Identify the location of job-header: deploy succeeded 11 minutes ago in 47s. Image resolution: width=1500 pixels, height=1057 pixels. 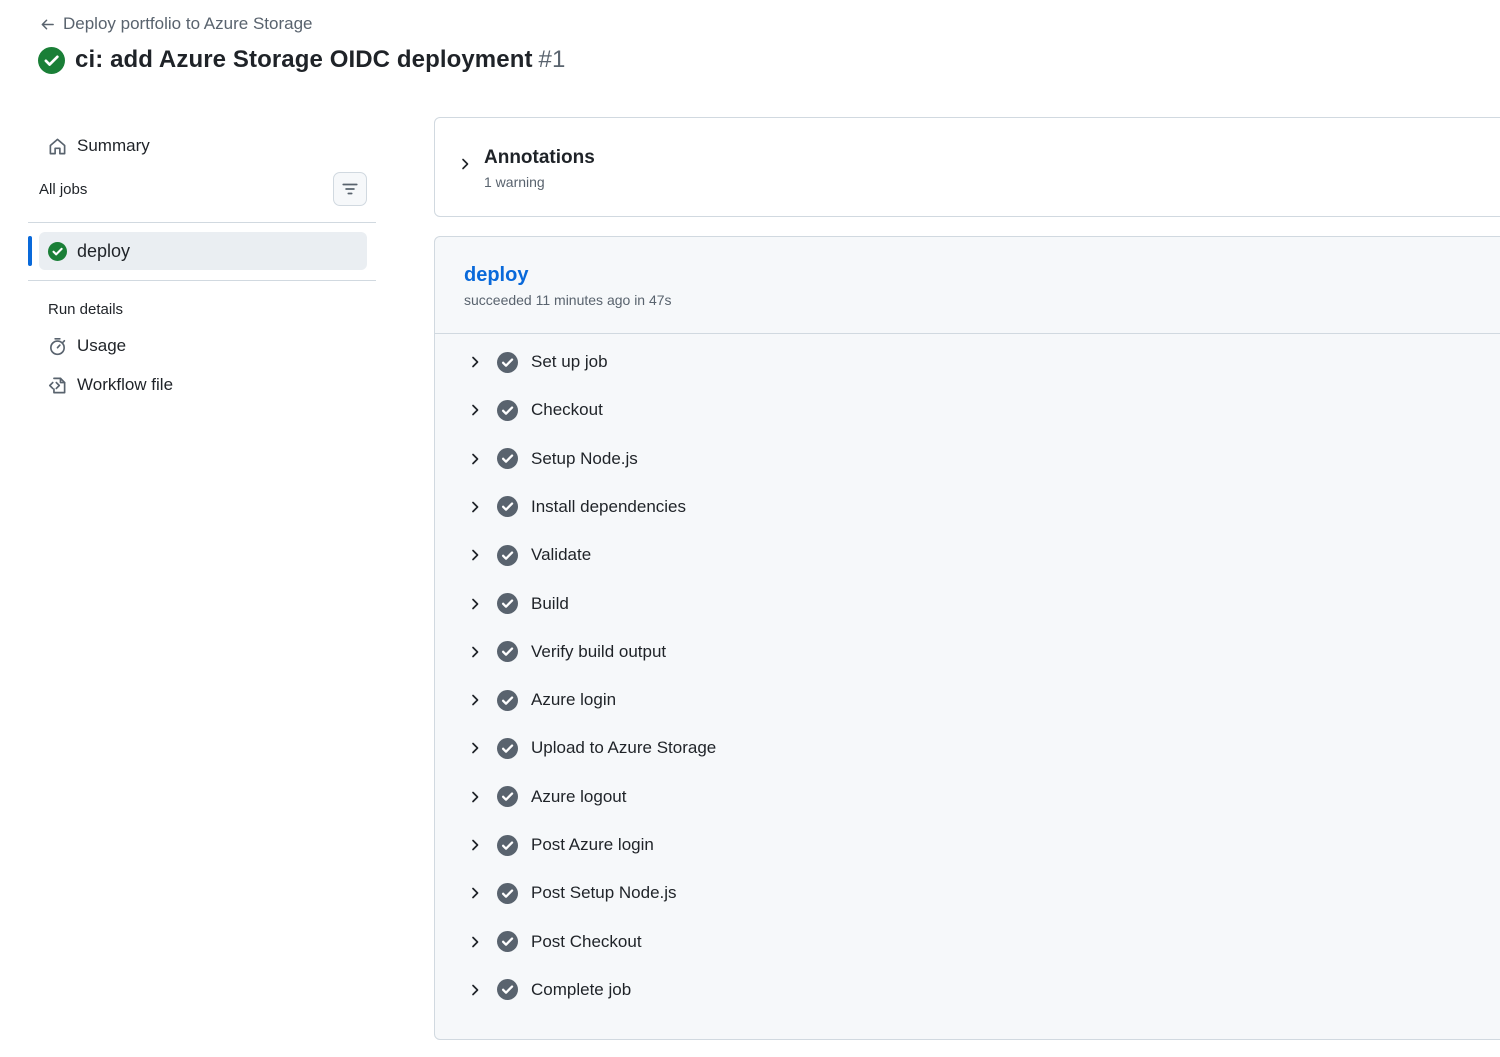
(967, 285).